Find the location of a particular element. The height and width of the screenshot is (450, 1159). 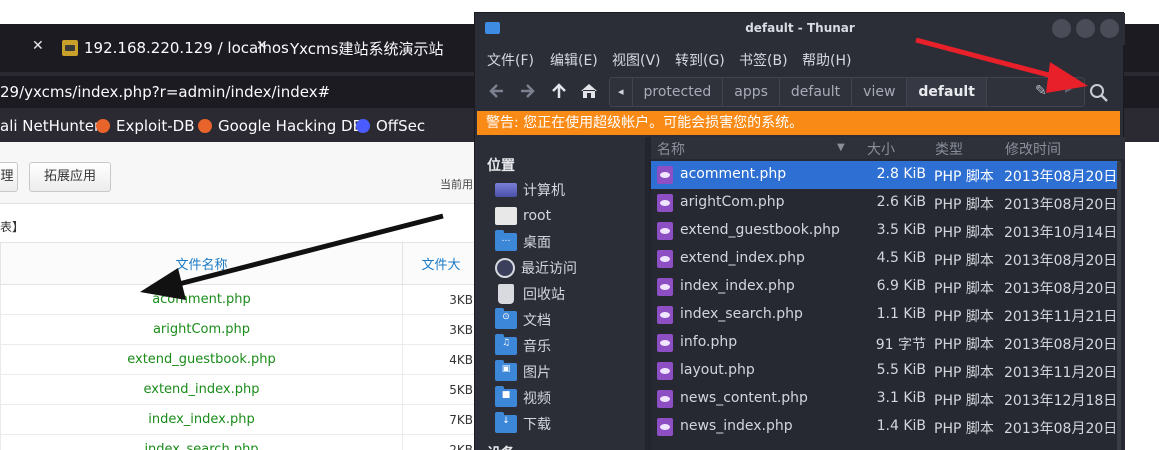

breadcrumb-default: default is located at coordinates (814, 92).